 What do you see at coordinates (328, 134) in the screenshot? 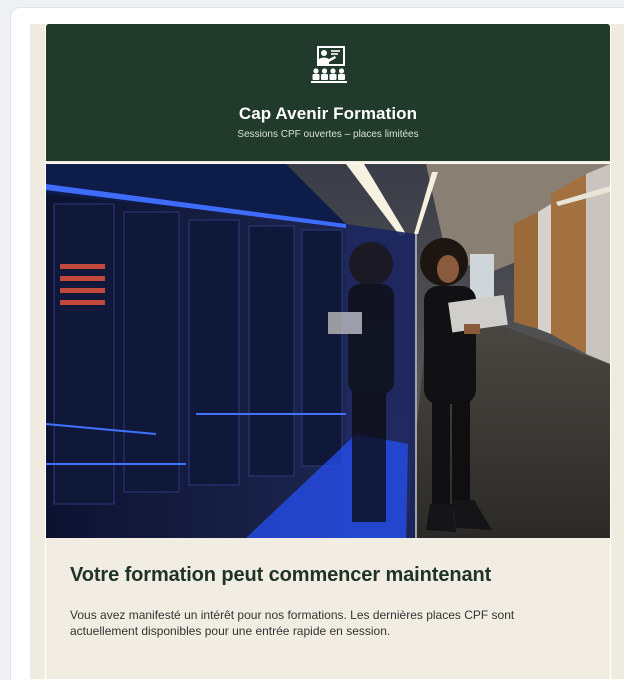
I see `brand-tagline: Sessions CPF ouvertes – places limitées` at bounding box center [328, 134].